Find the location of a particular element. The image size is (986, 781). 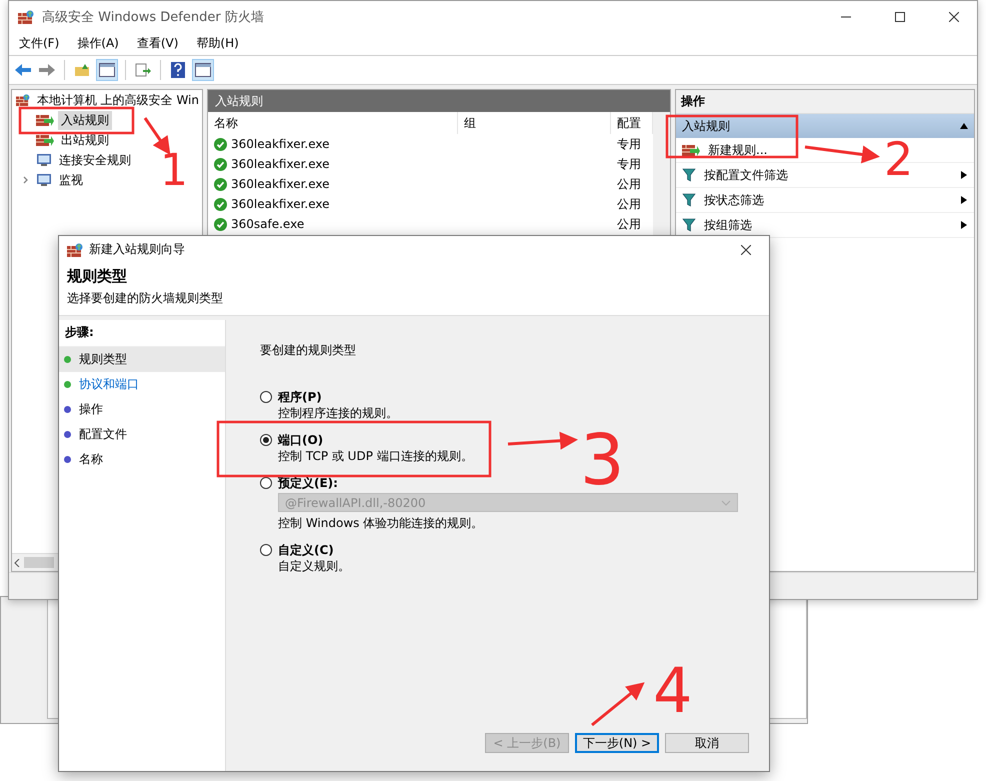

pane-title: 入站规则 is located at coordinates (239, 101).